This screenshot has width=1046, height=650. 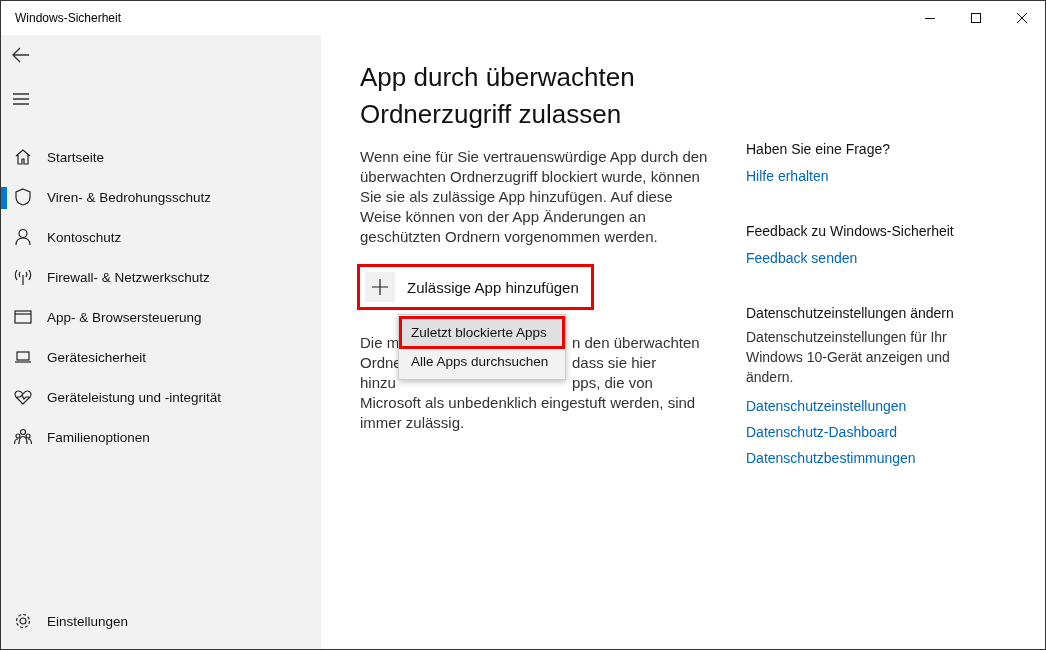 I want to click on add-allowed-app-button: Zulässige App hinzufügen, so click(x=475, y=287).